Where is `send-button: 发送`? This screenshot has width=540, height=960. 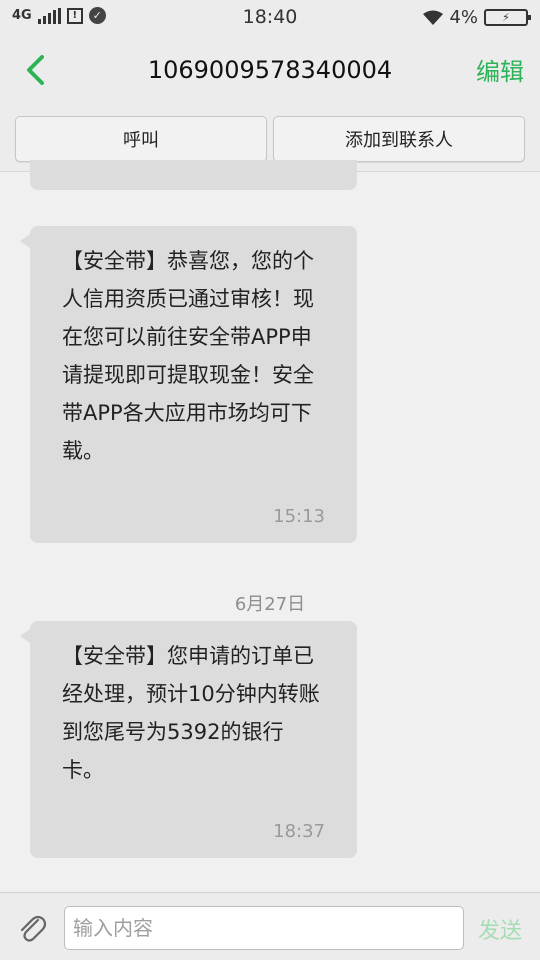 send-button: 发送 is located at coordinates (500, 929).